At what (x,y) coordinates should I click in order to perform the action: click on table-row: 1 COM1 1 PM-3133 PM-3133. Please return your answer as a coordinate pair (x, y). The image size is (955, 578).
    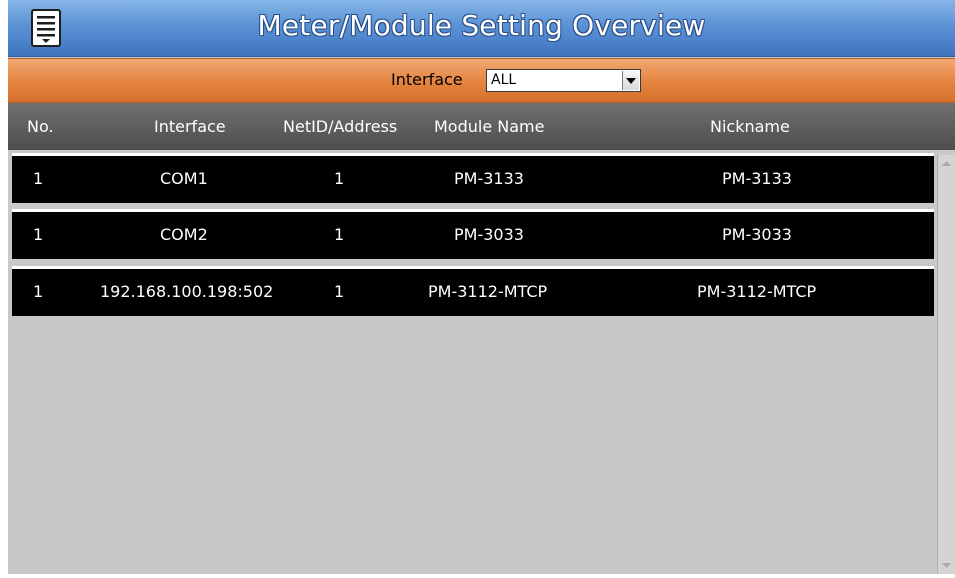
    Looking at the image, I should click on (473, 178).